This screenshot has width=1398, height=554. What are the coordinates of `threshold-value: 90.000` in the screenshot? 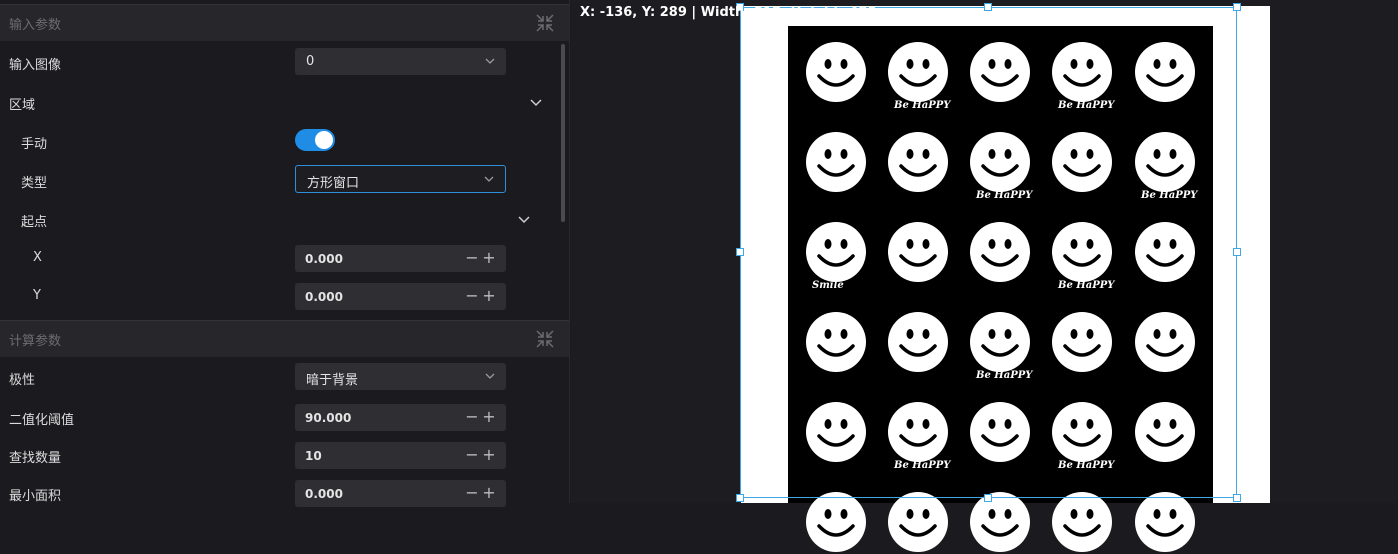 It's located at (328, 418).